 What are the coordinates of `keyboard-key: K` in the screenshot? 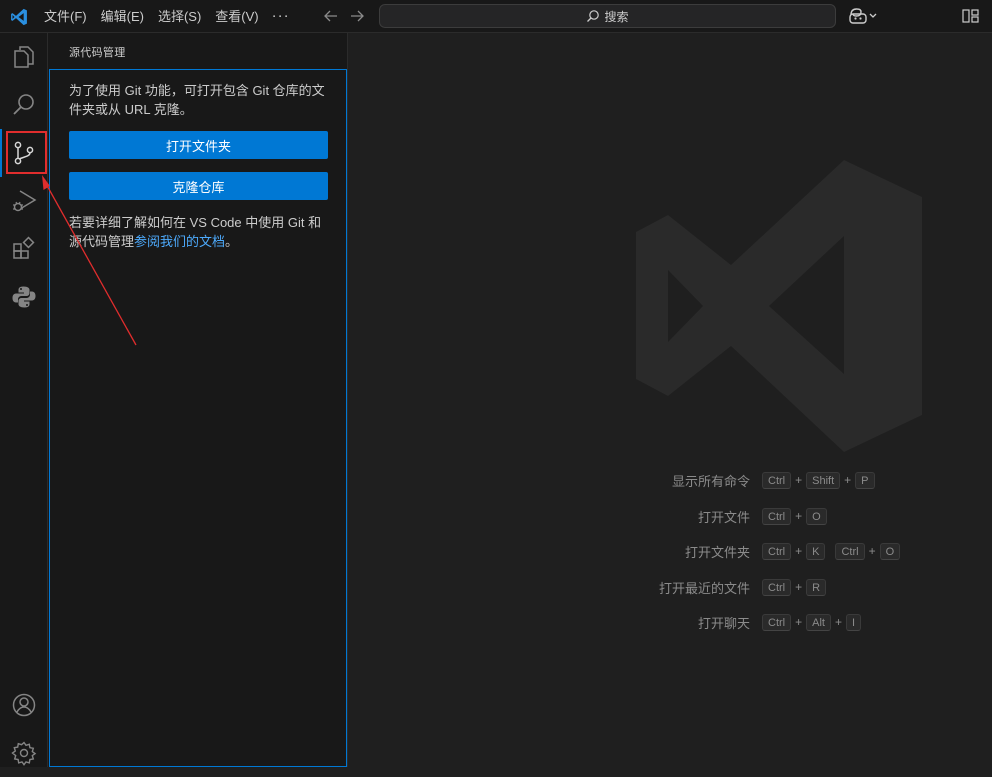 It's located at (816, 551).